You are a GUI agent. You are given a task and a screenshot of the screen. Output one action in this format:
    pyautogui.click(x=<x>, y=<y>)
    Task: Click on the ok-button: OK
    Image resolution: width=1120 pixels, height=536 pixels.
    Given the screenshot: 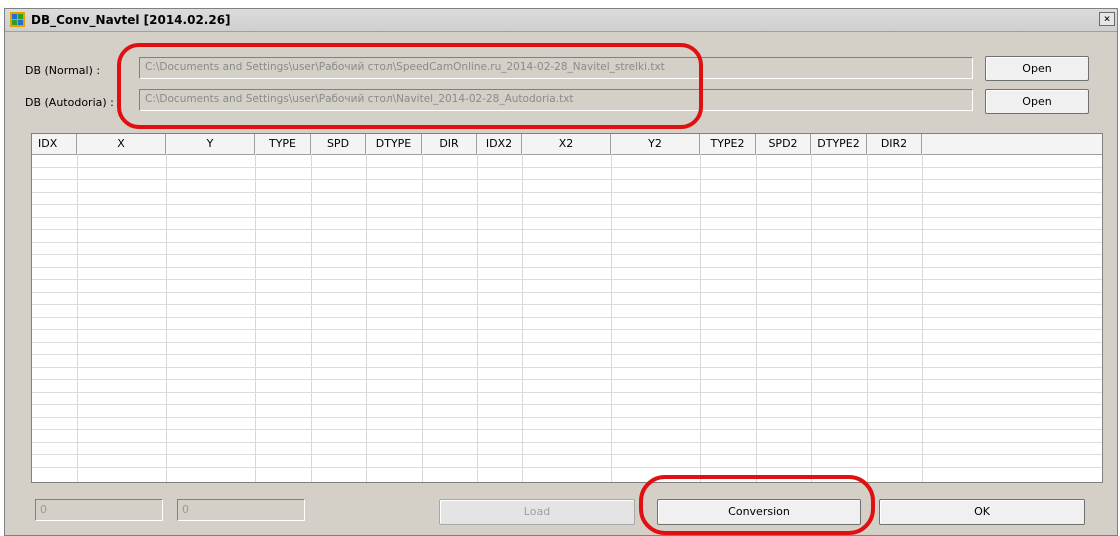 What is the action you would take?
    pyautogui.click(x=982, y=512)
    